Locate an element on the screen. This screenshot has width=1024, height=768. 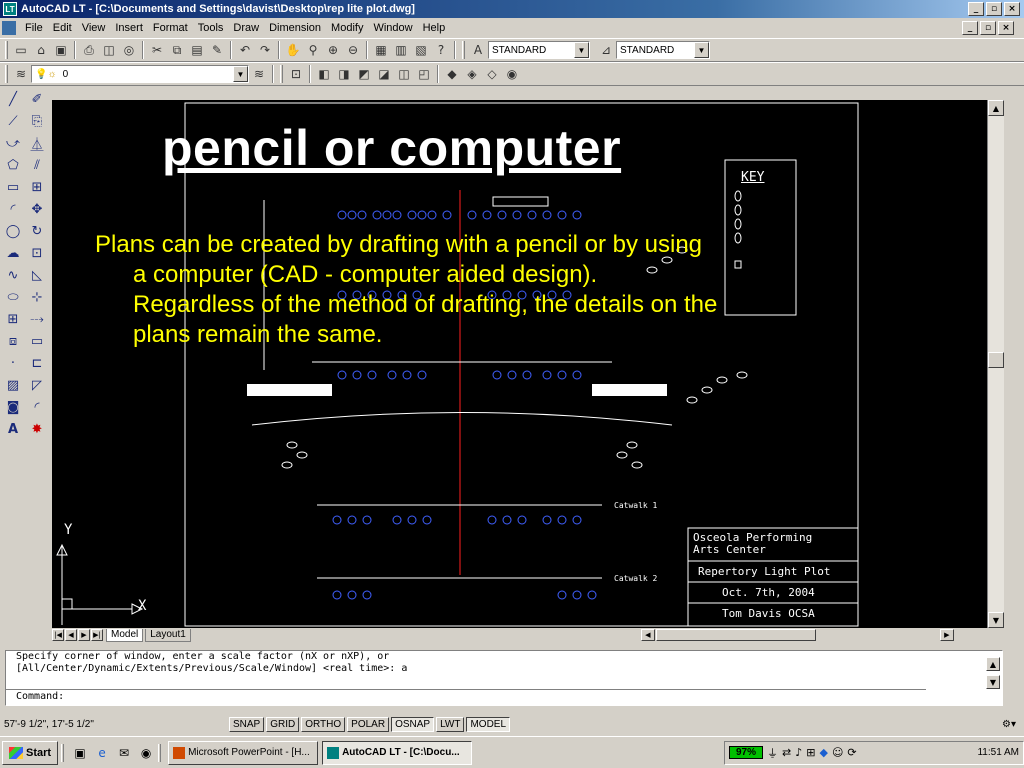
zoom-window-icon: ⊕ is located at coordinates (333, 50).